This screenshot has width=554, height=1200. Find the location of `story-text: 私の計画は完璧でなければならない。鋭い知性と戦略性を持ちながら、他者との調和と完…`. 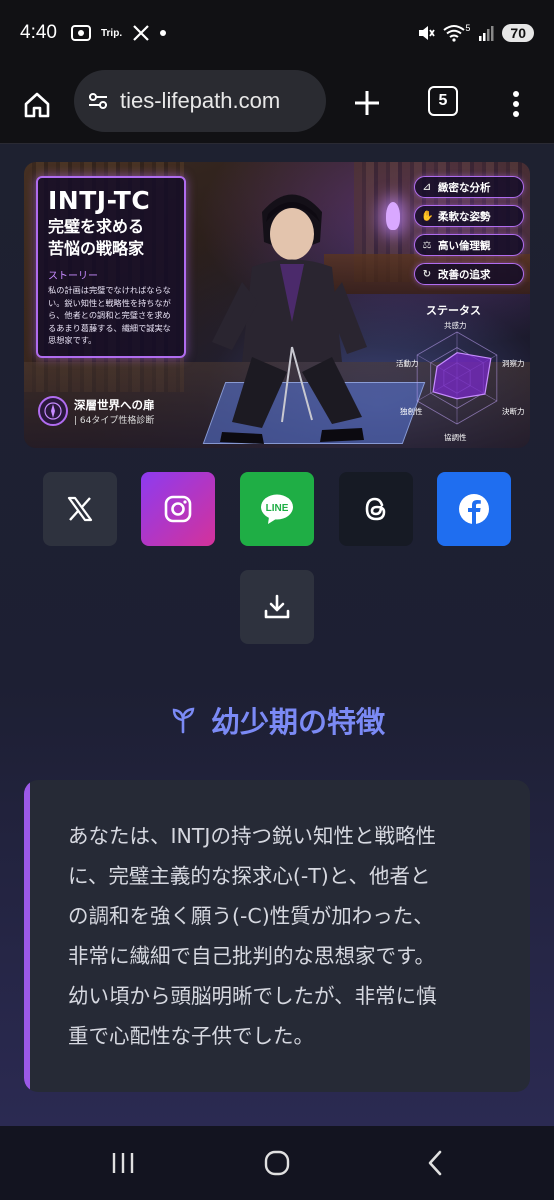

story-text: 私の計画は完璧でなければならない。鋭い知性と戦略性を持ちながら、他者との調和と完… is located at coordinates (109, 315).